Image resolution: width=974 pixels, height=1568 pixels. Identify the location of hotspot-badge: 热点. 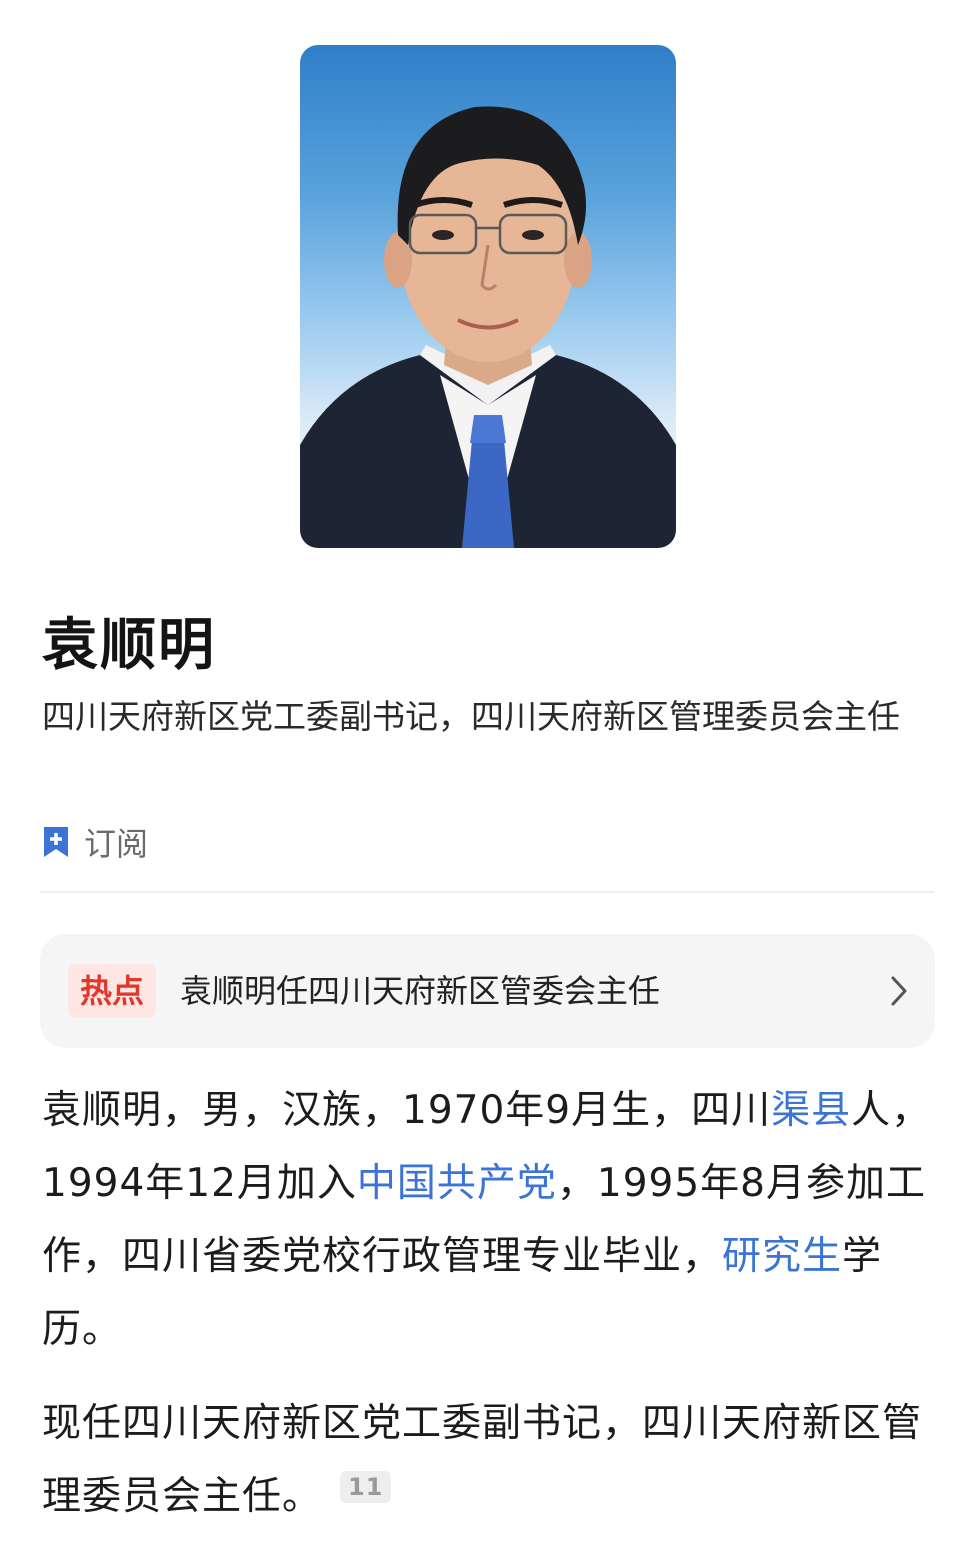
(112, 991).